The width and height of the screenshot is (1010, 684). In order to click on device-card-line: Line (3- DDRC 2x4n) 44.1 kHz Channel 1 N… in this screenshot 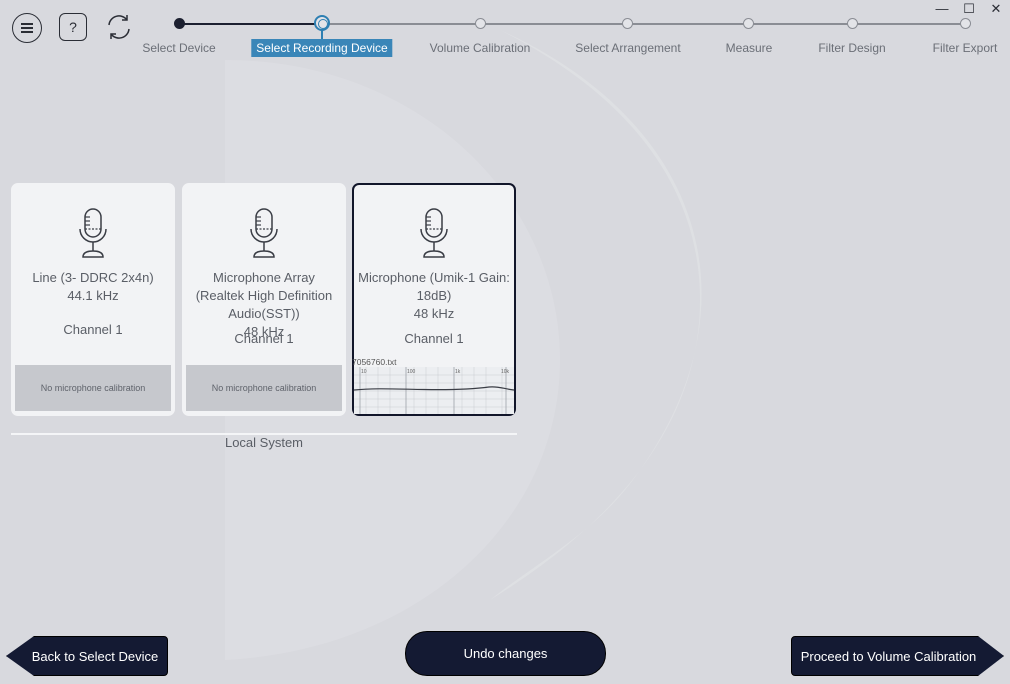, I will do `click(93, 299)`.